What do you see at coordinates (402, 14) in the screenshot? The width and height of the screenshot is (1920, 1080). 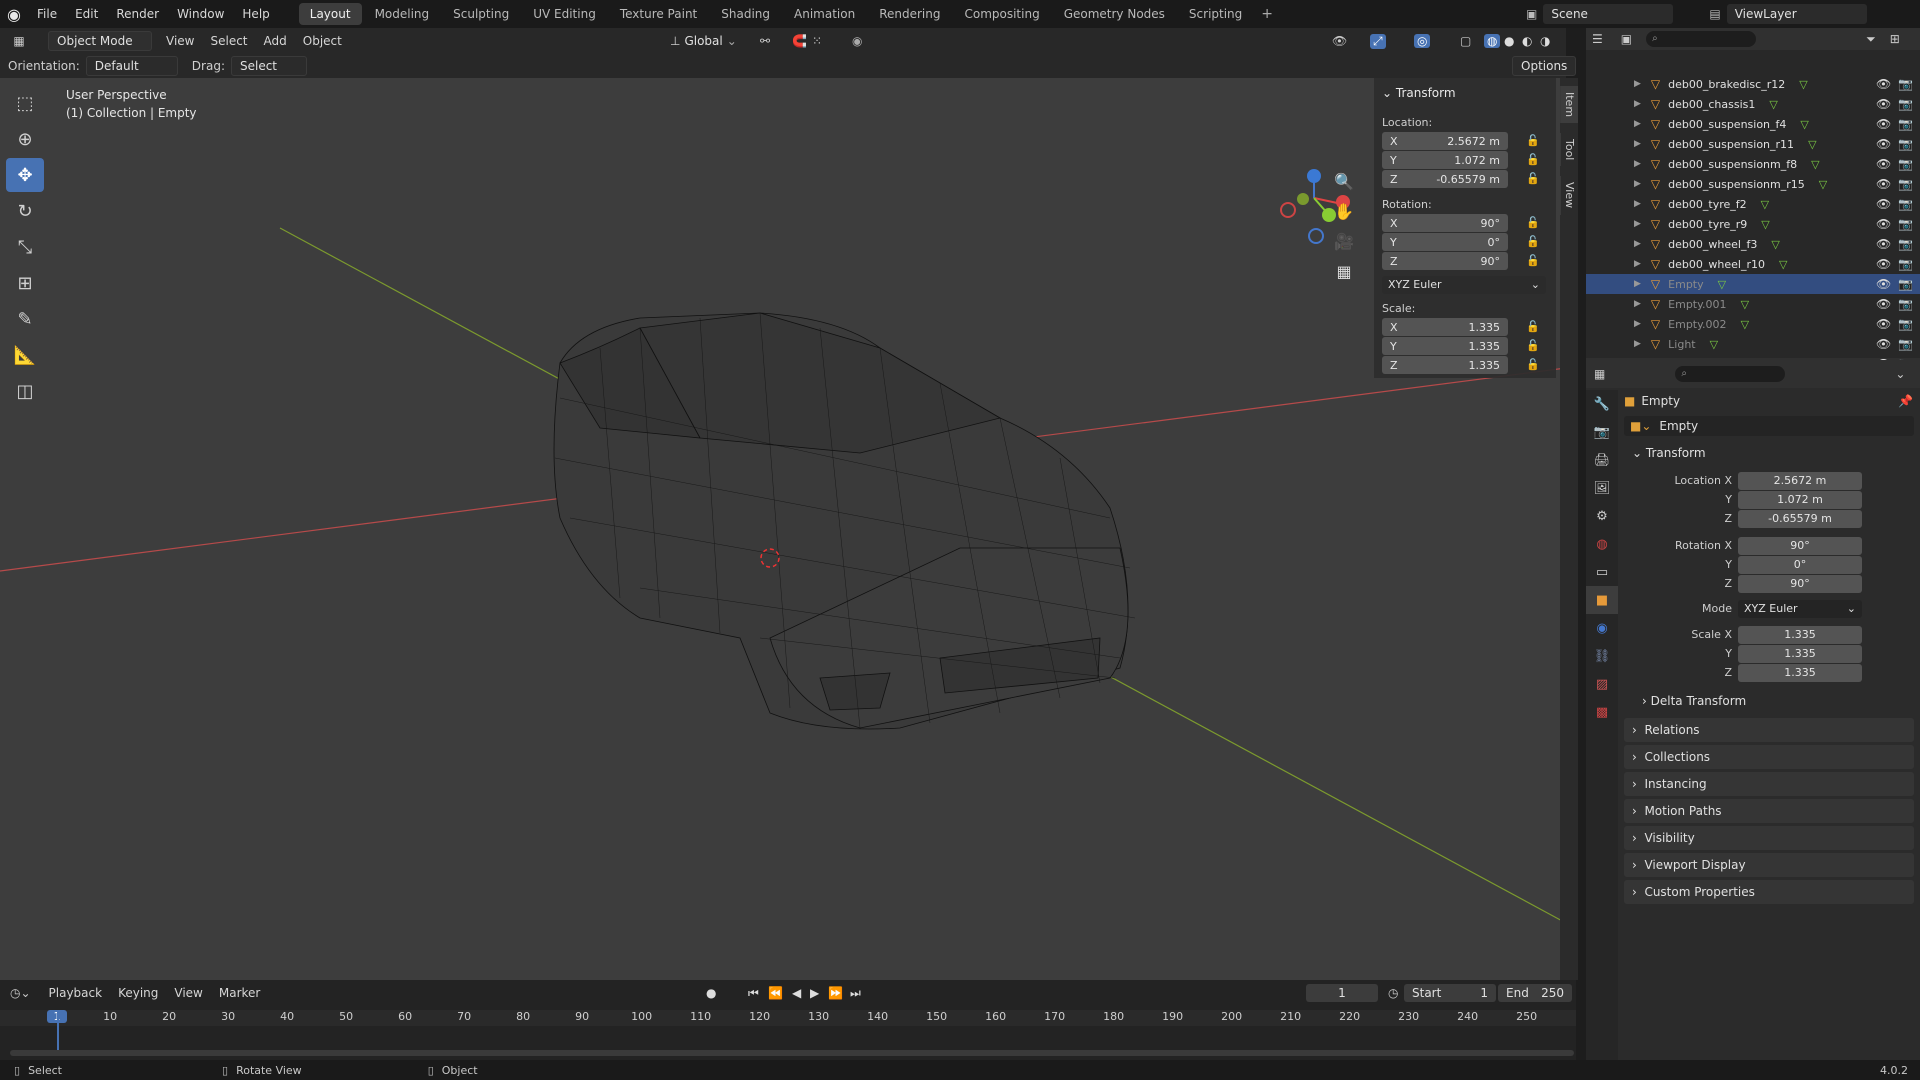 I see `tab-modeling: Modeling` at bounding box center [402, 14].